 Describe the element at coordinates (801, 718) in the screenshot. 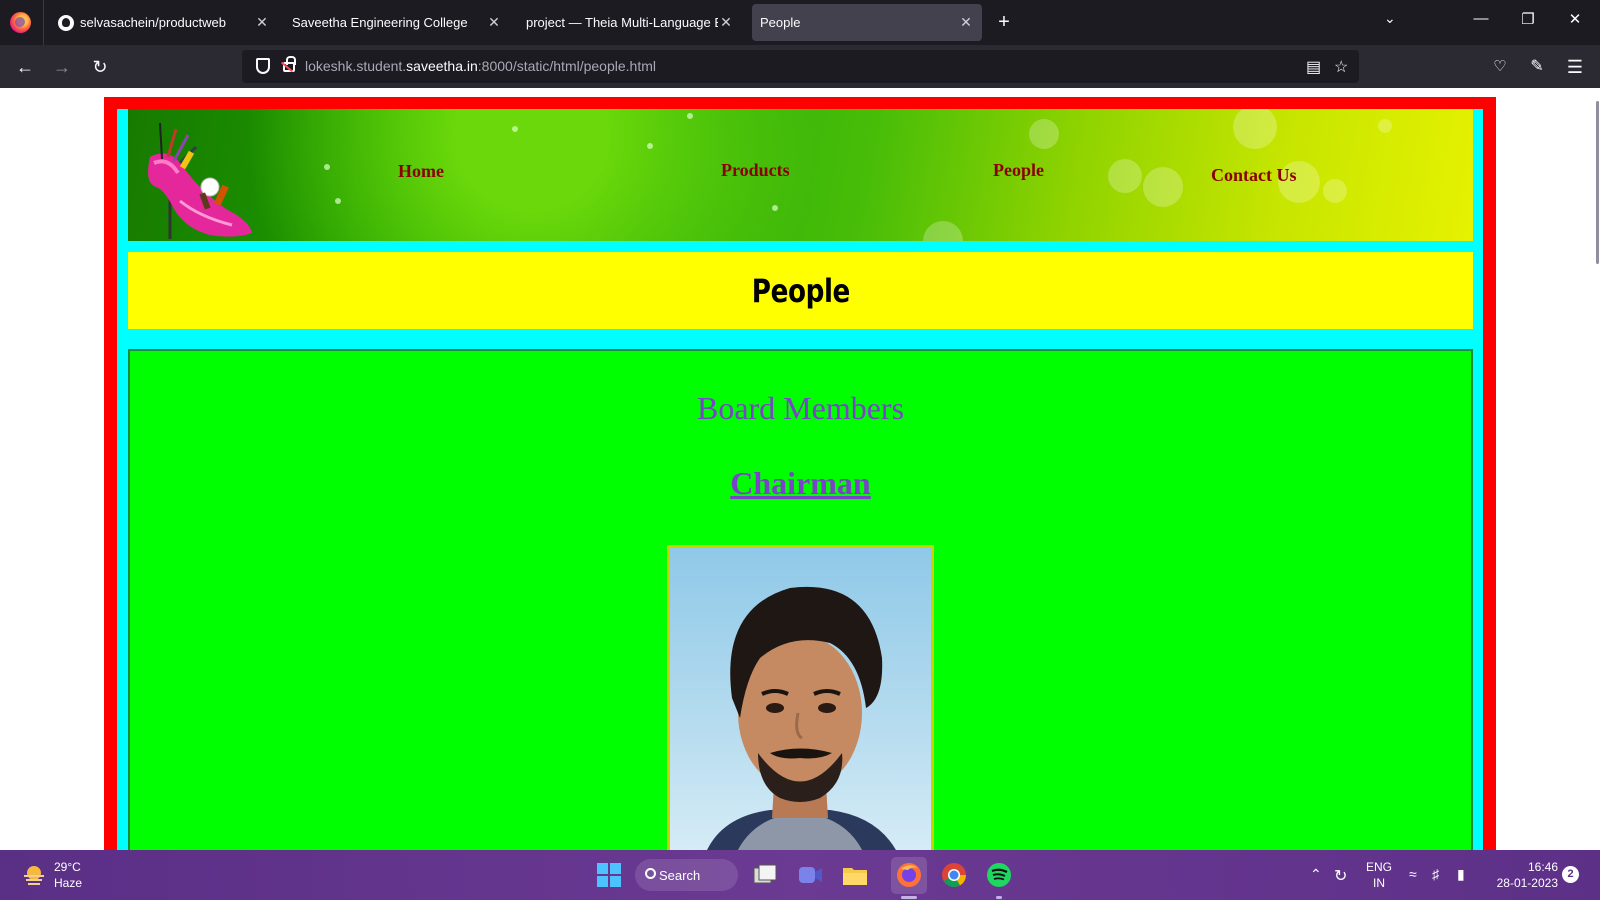

I see `chairman-portrait-image` at that location.